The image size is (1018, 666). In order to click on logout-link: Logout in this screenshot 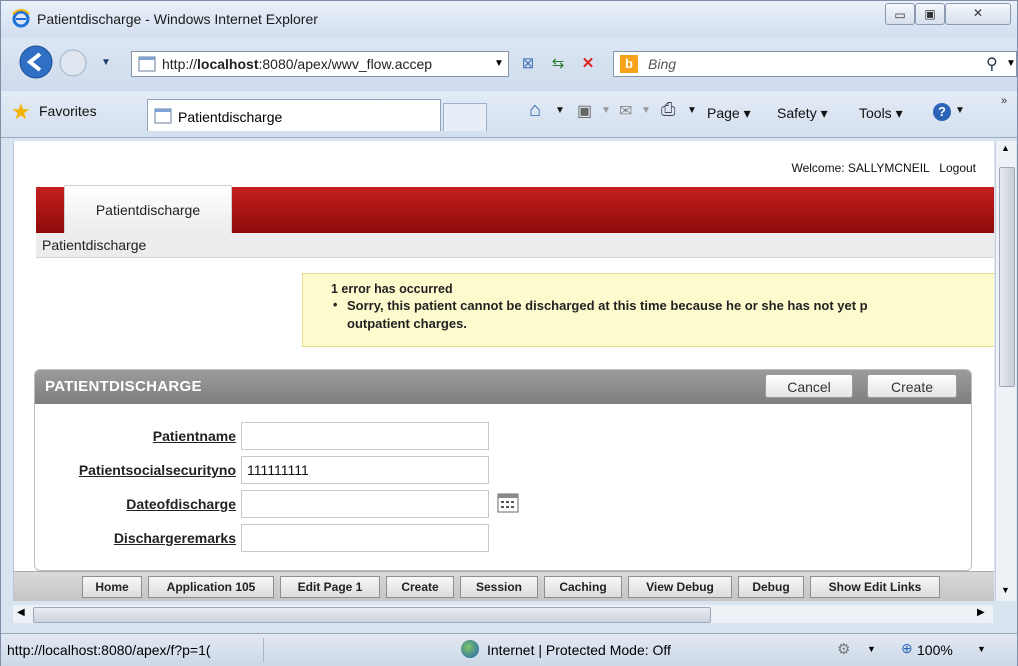, I will do `click(957, 168)`.